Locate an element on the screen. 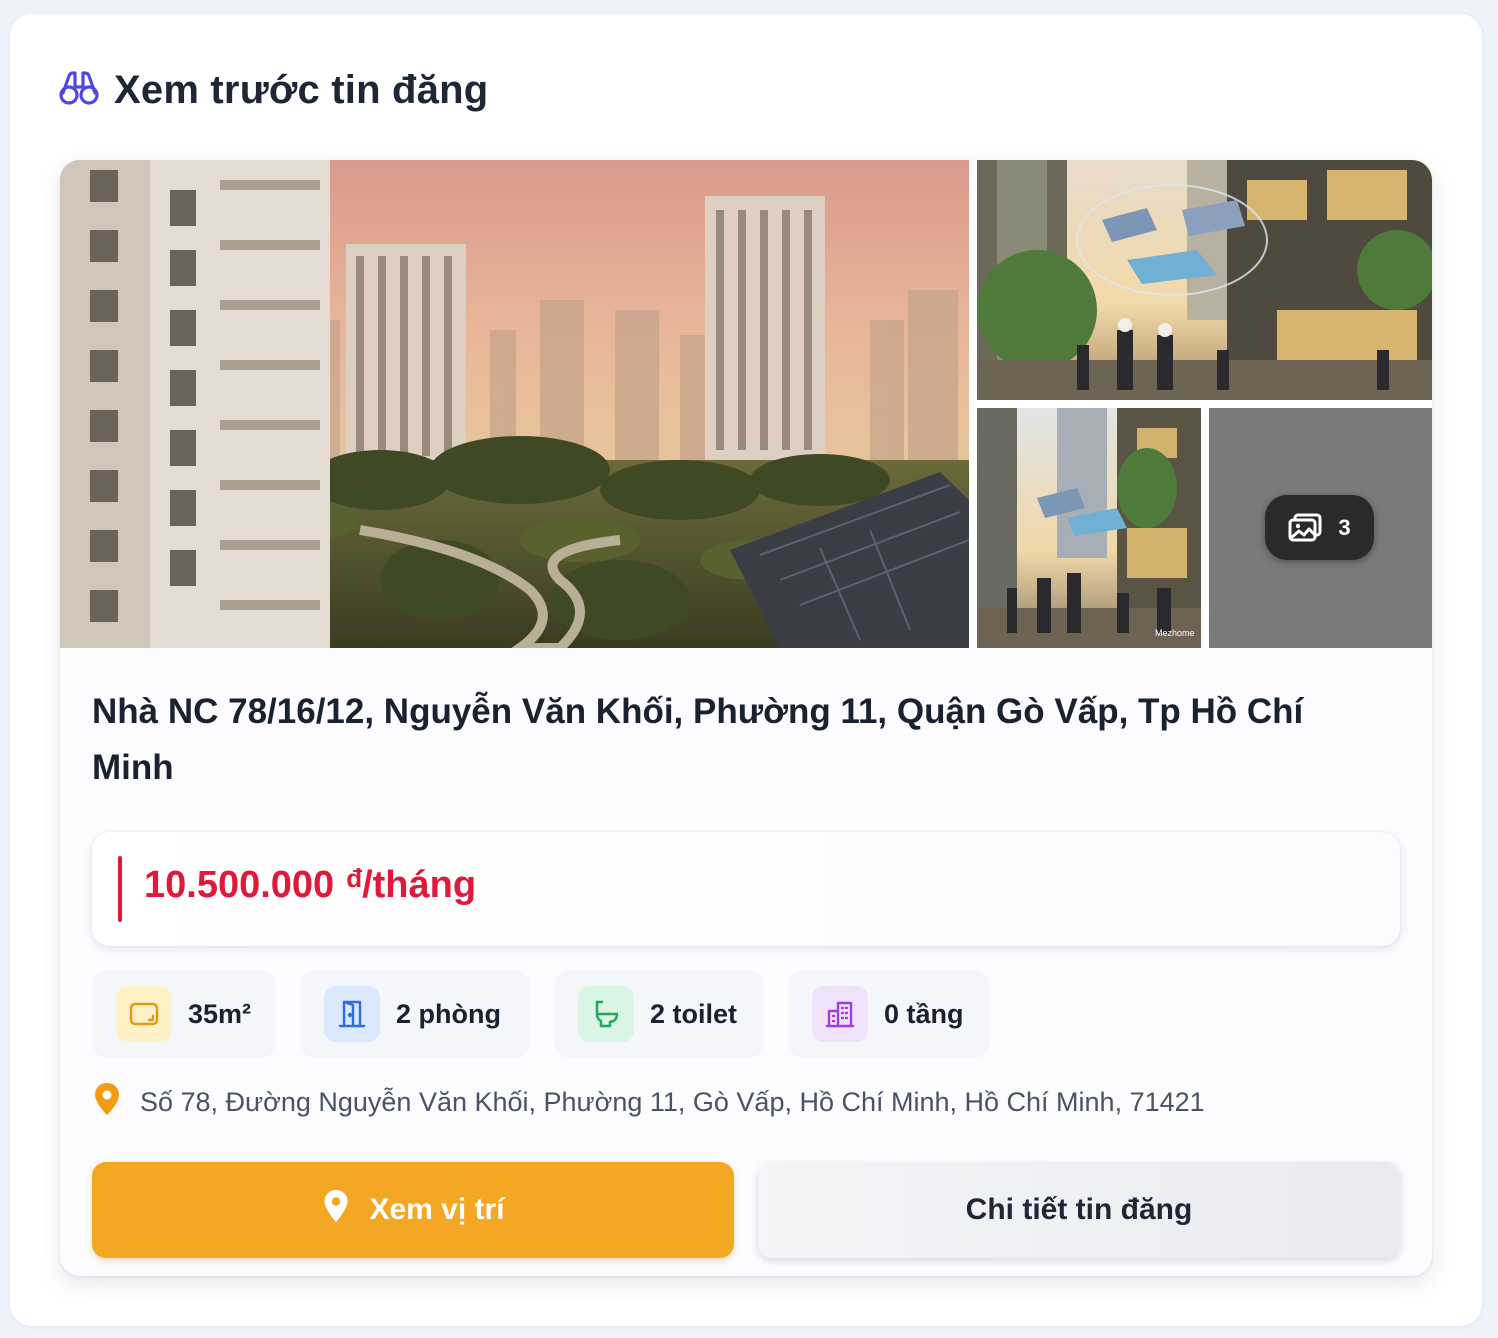  spec-area-label: 35m² is located at coordinates (220, 1013).